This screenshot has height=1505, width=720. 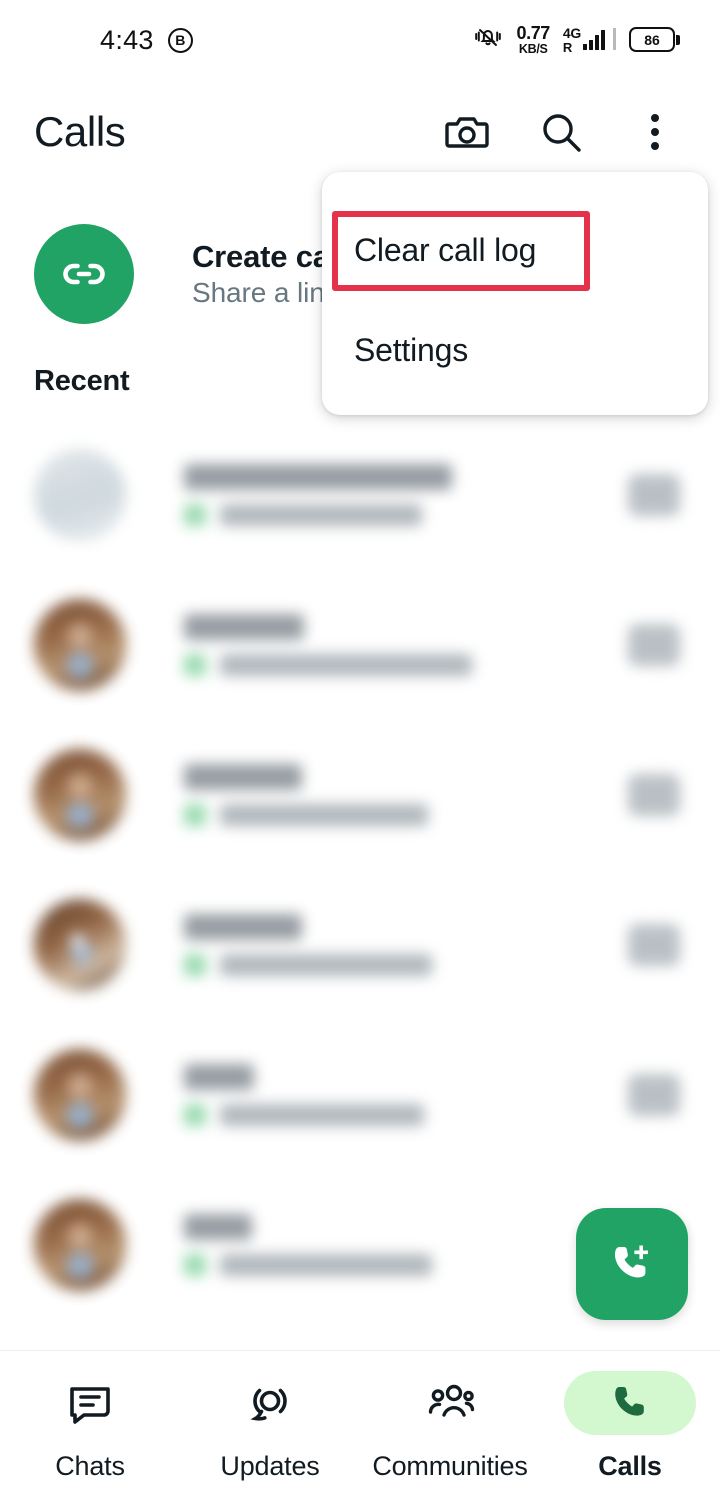 What do you see at coordinates (360, 132) in the screenshot?
I see `app-bar: Calls` at bounding box center [360, 132].